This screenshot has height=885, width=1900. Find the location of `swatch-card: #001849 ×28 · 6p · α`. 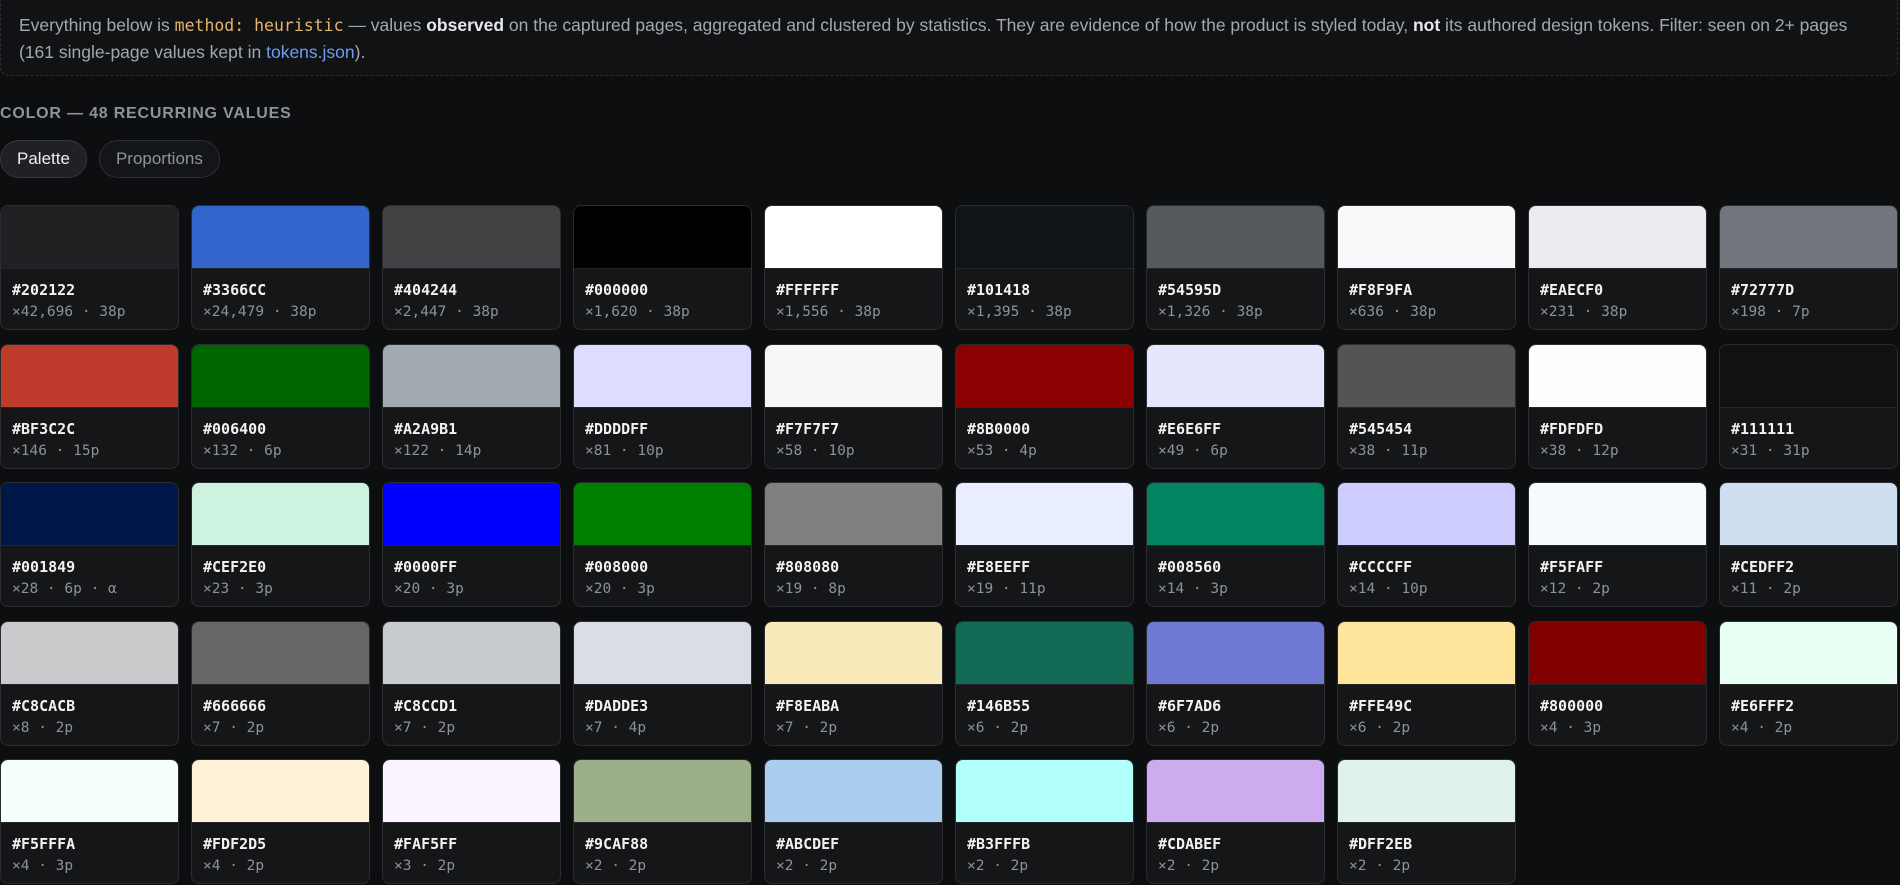

swatch-card: #001849 ×28 · 6p · α is located at coordinates (89, 544).